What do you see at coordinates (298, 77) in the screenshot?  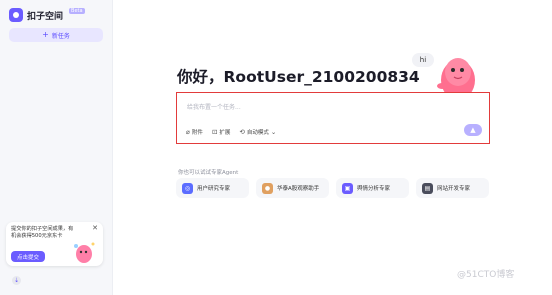 I see `greeting-title: 你好，RootUser_2100200834` at bounding box center [298, 77].